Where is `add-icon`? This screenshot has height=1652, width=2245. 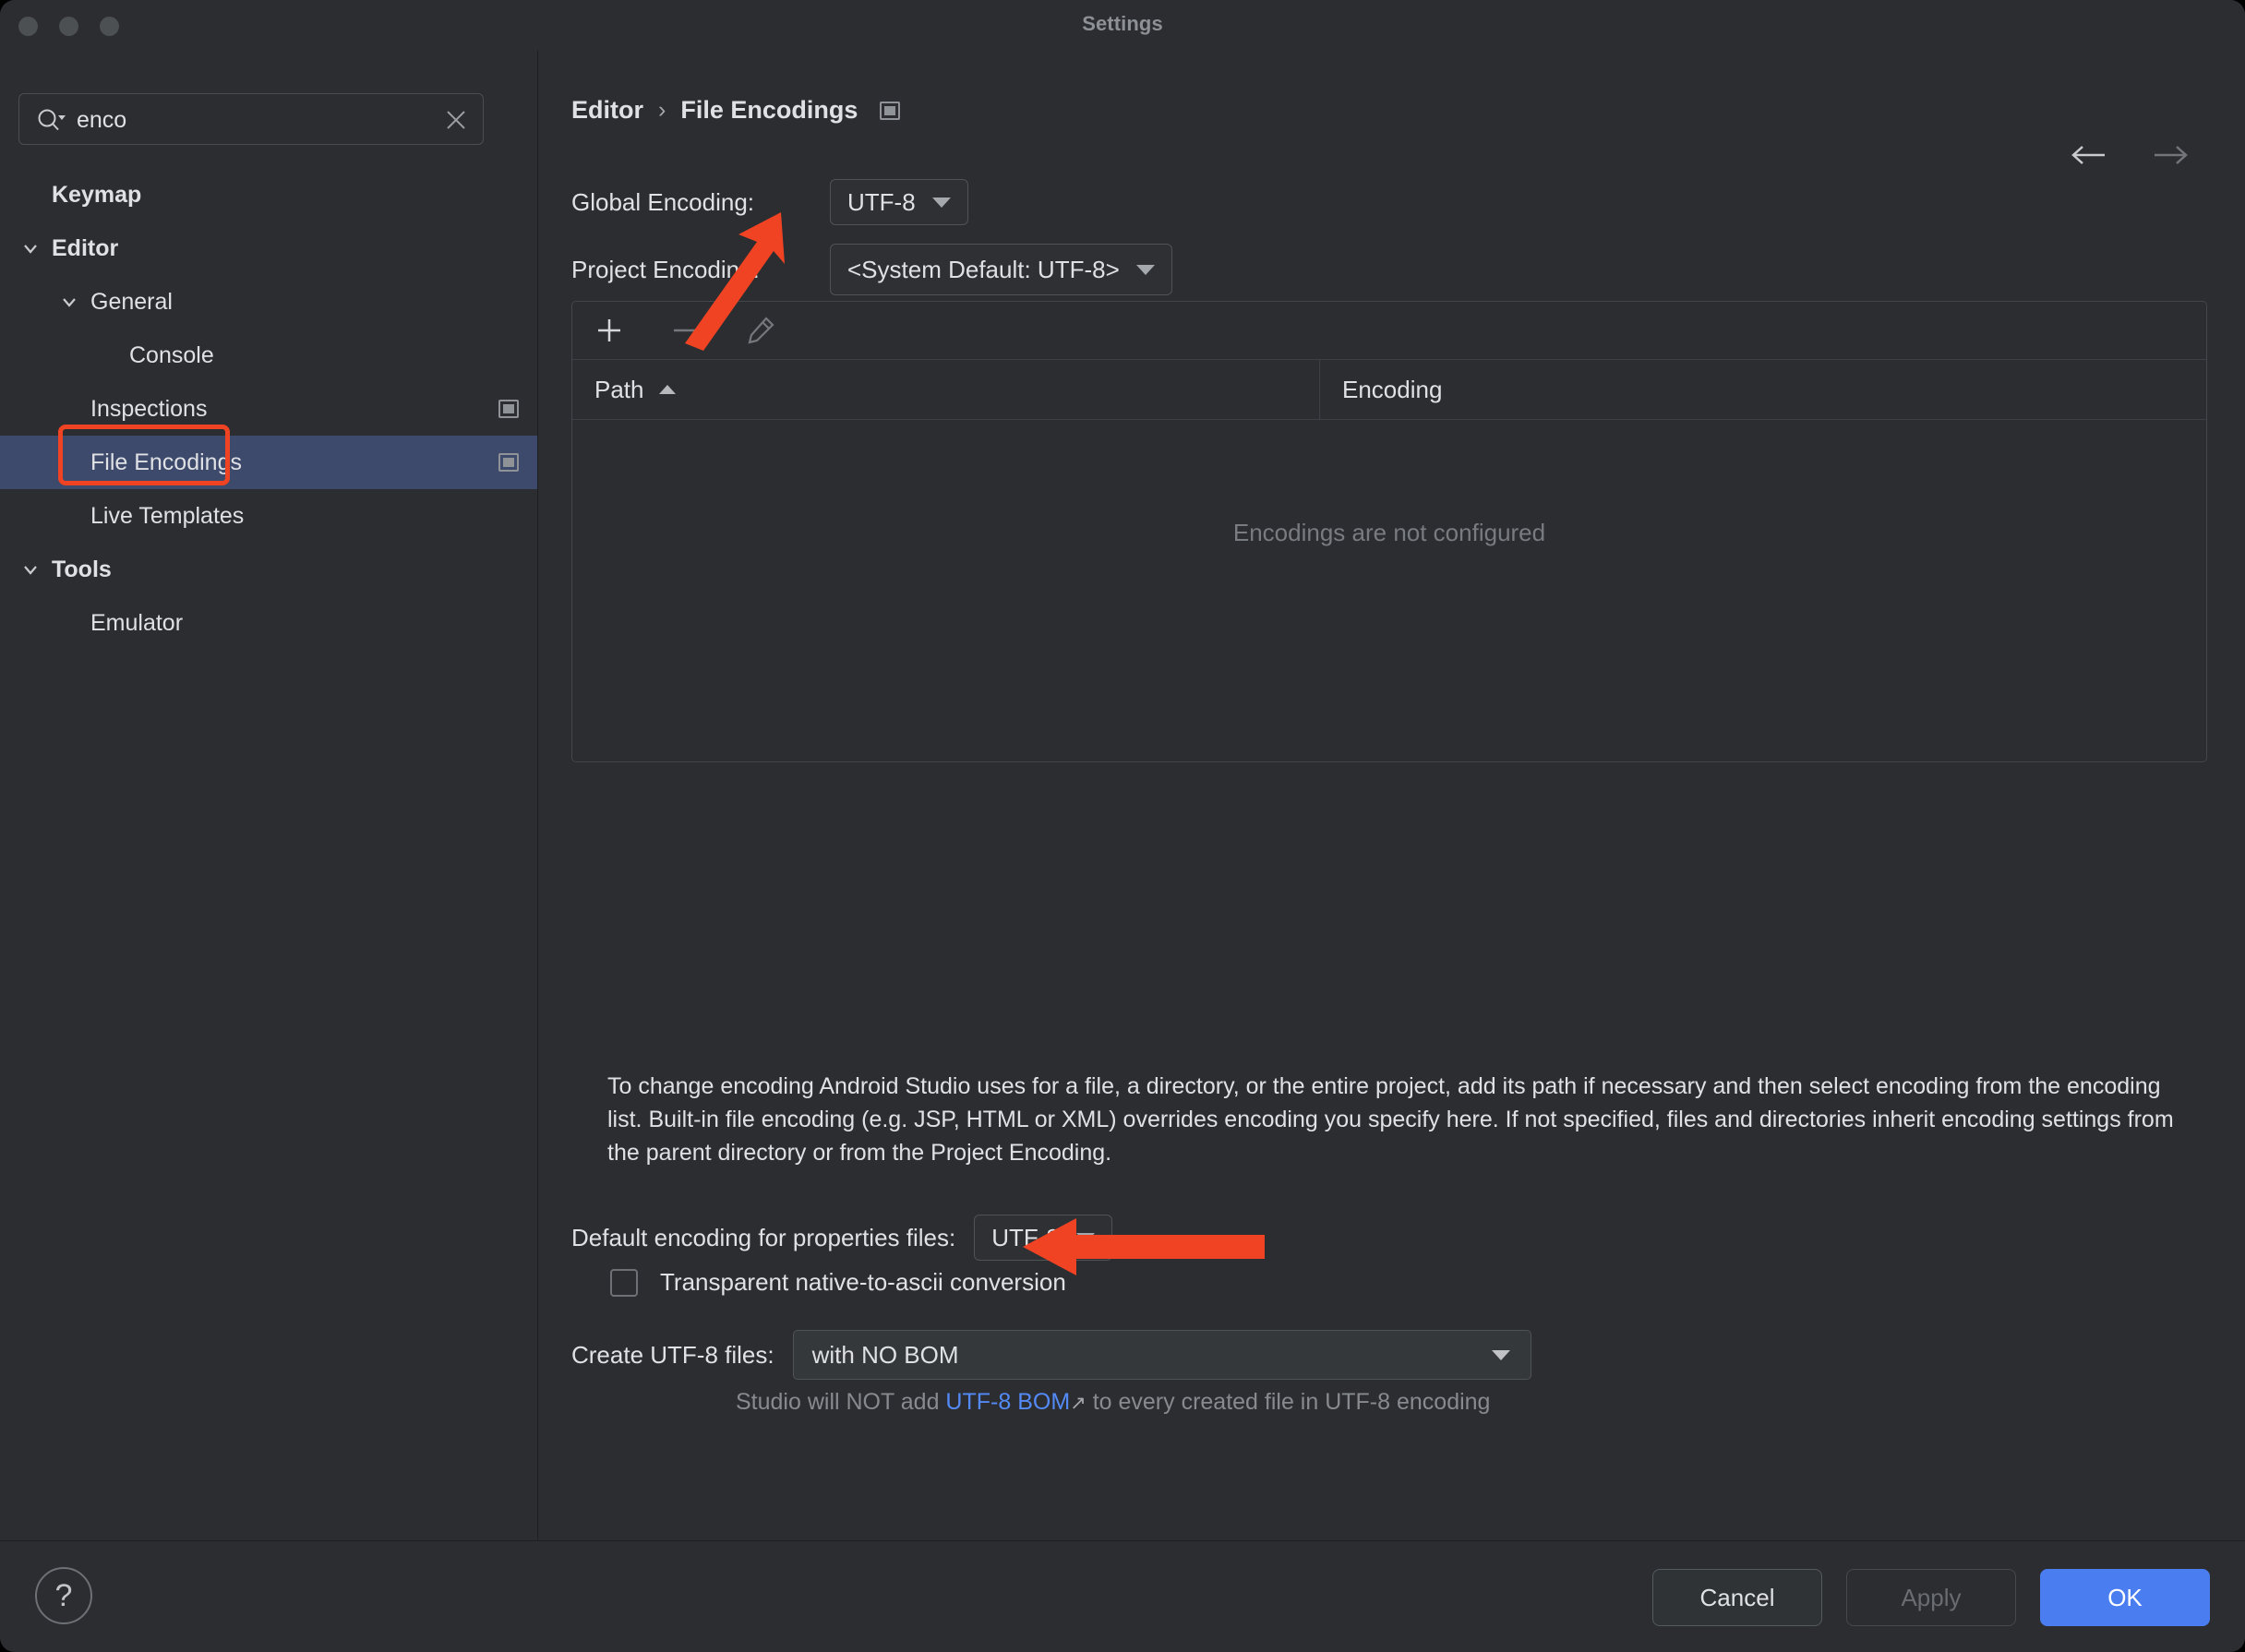 add-icon is located at coordinates (609, 331).